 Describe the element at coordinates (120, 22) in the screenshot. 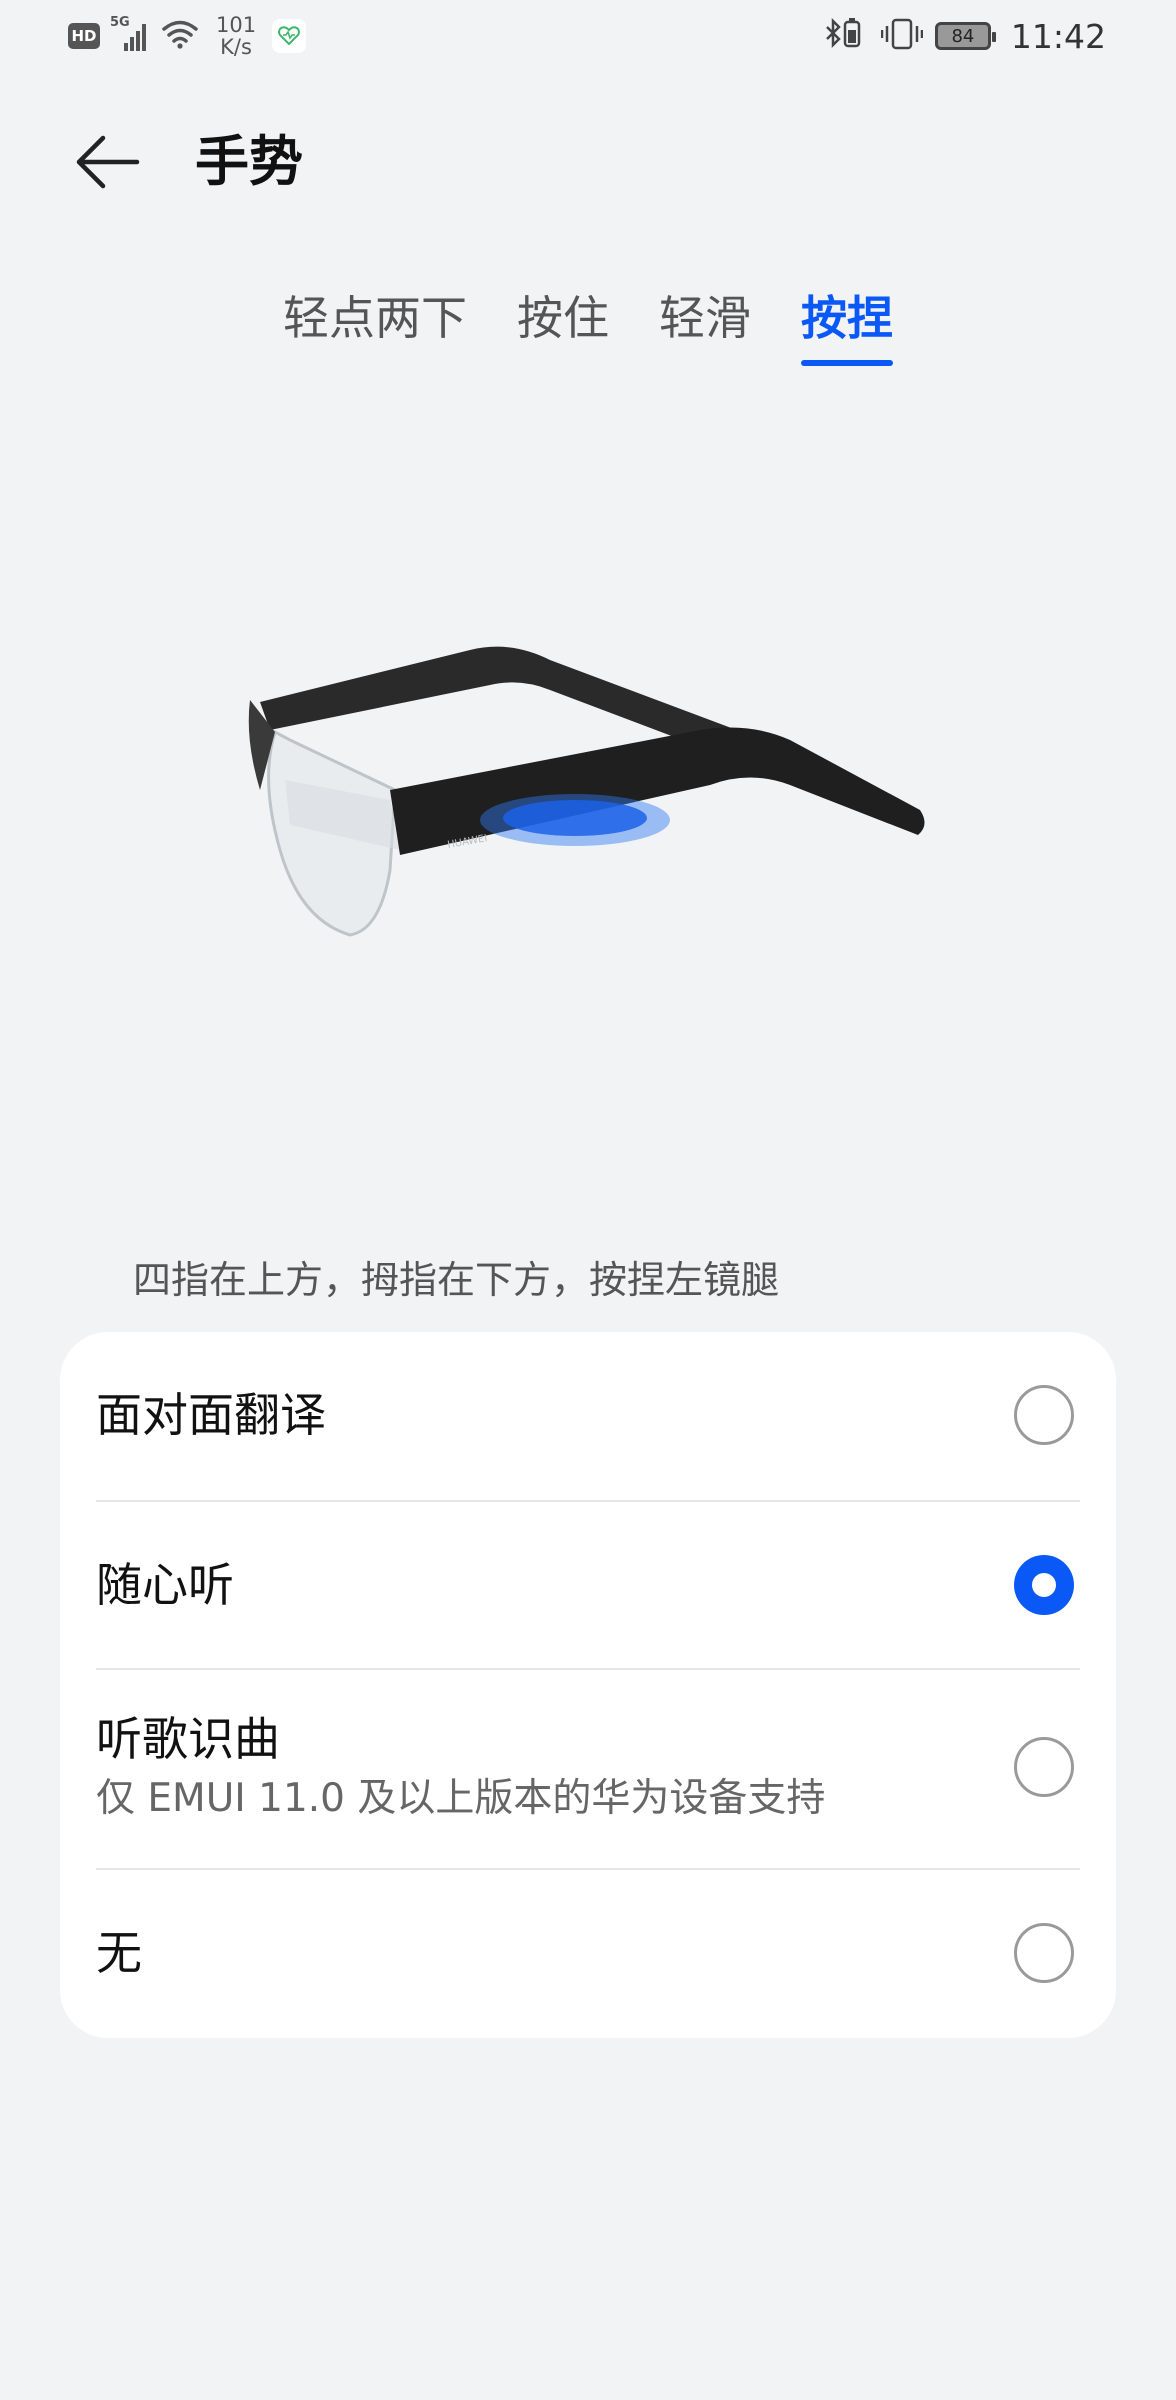

I see `signal-label: 5G` at that location.